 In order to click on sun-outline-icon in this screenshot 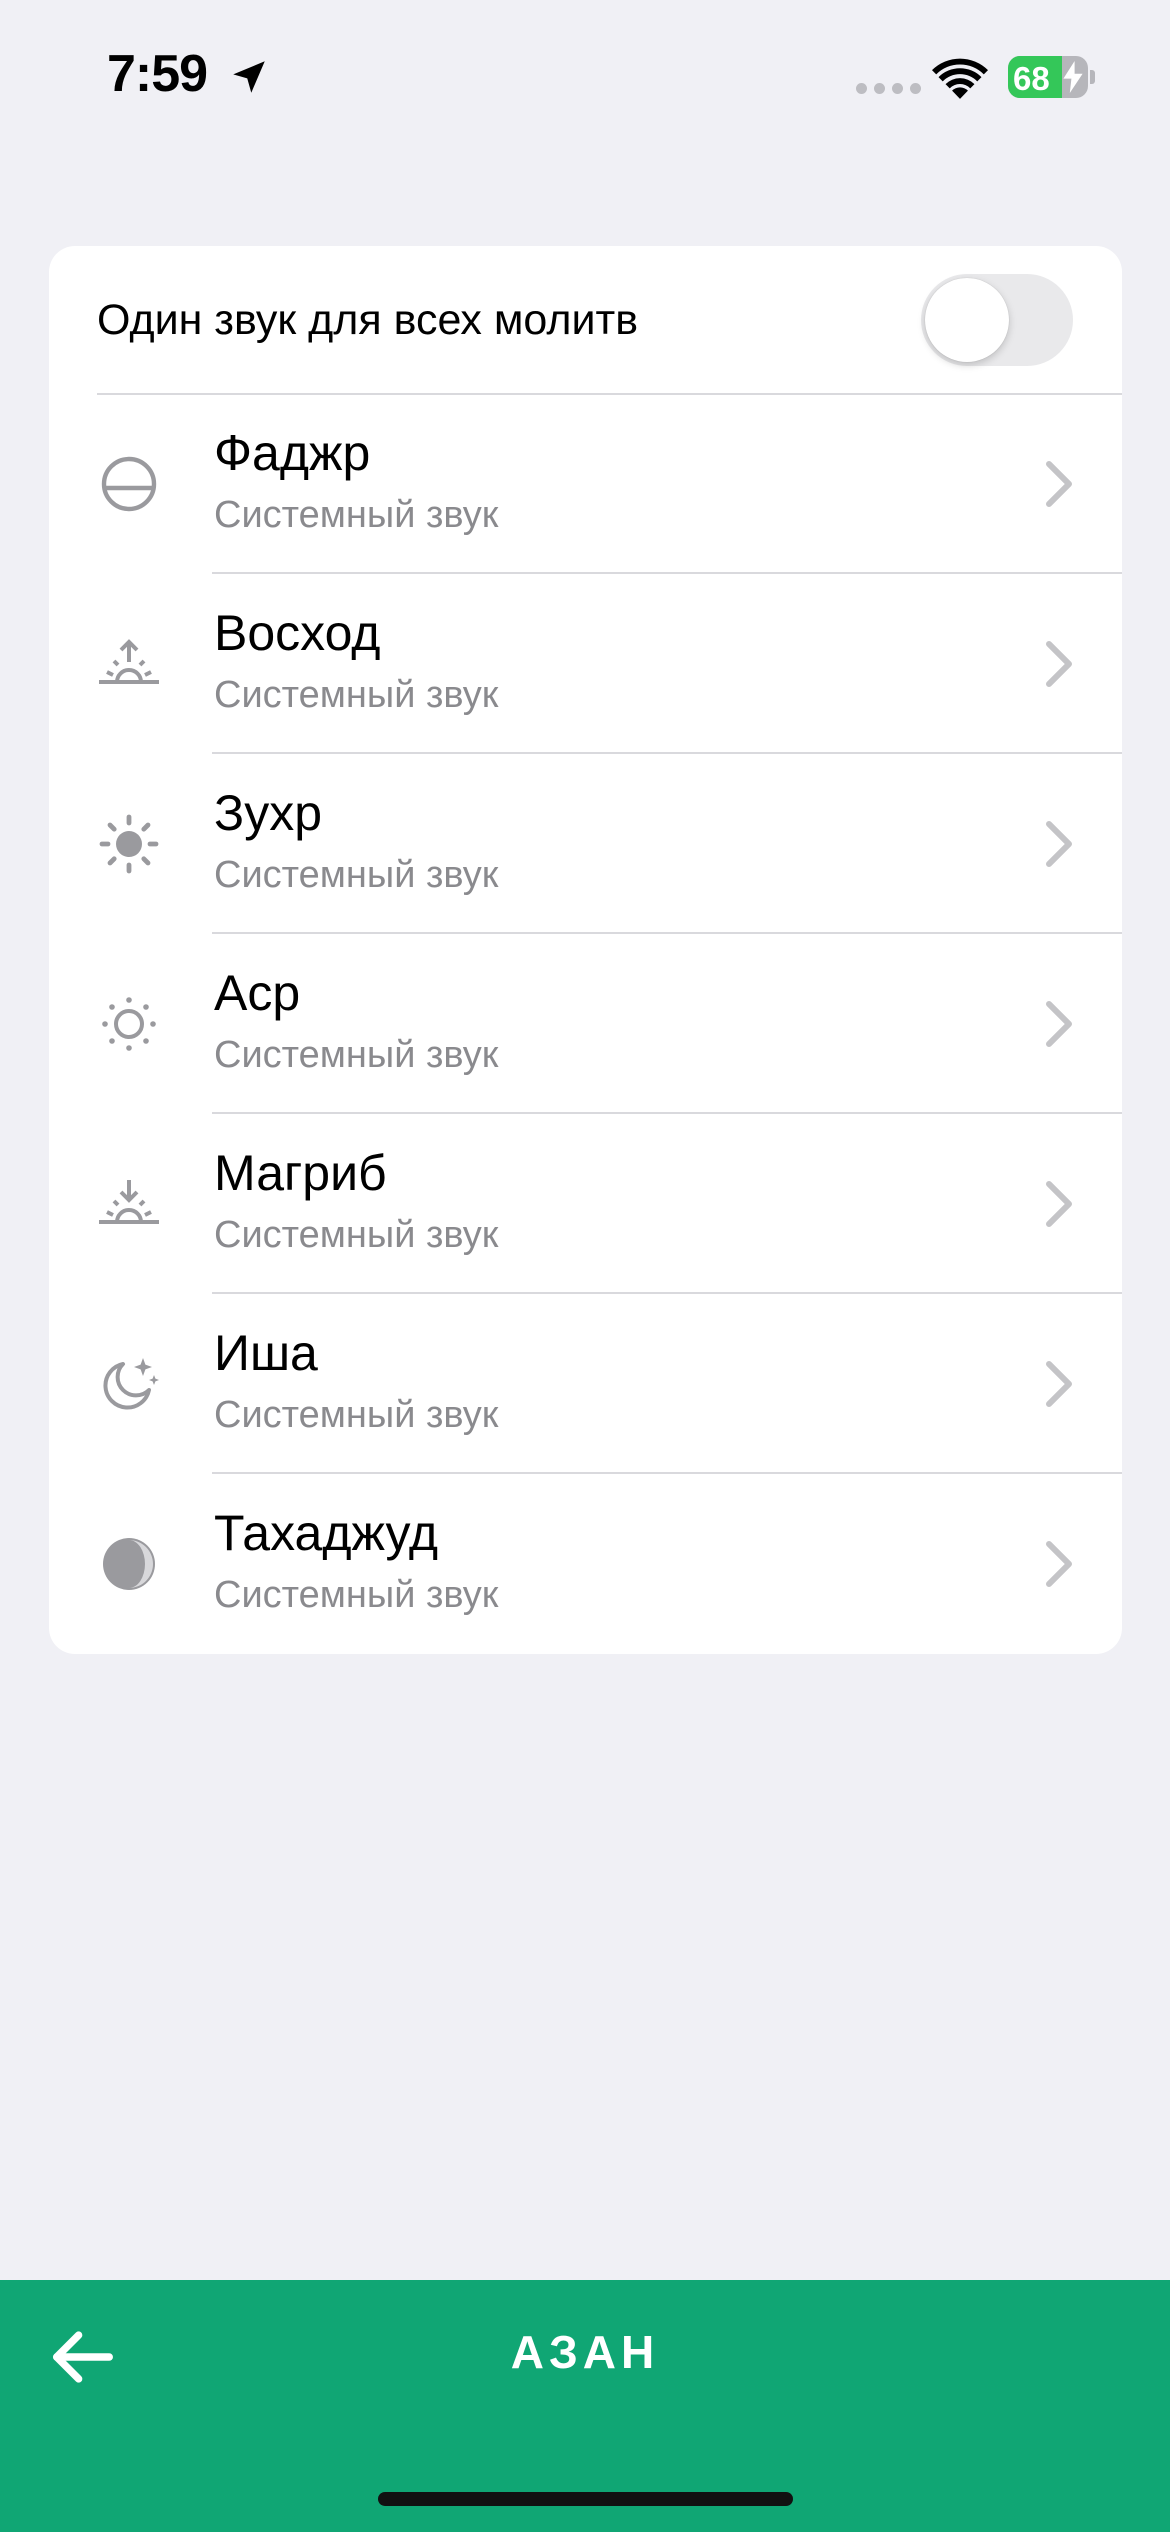, I will do `click(129, 1024)`.